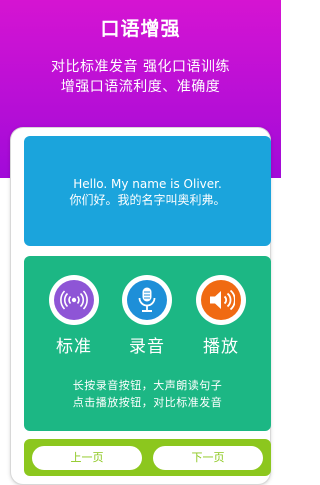 The image size is (320, 485). I want to click on record-button: 录音, so click(147, 316).